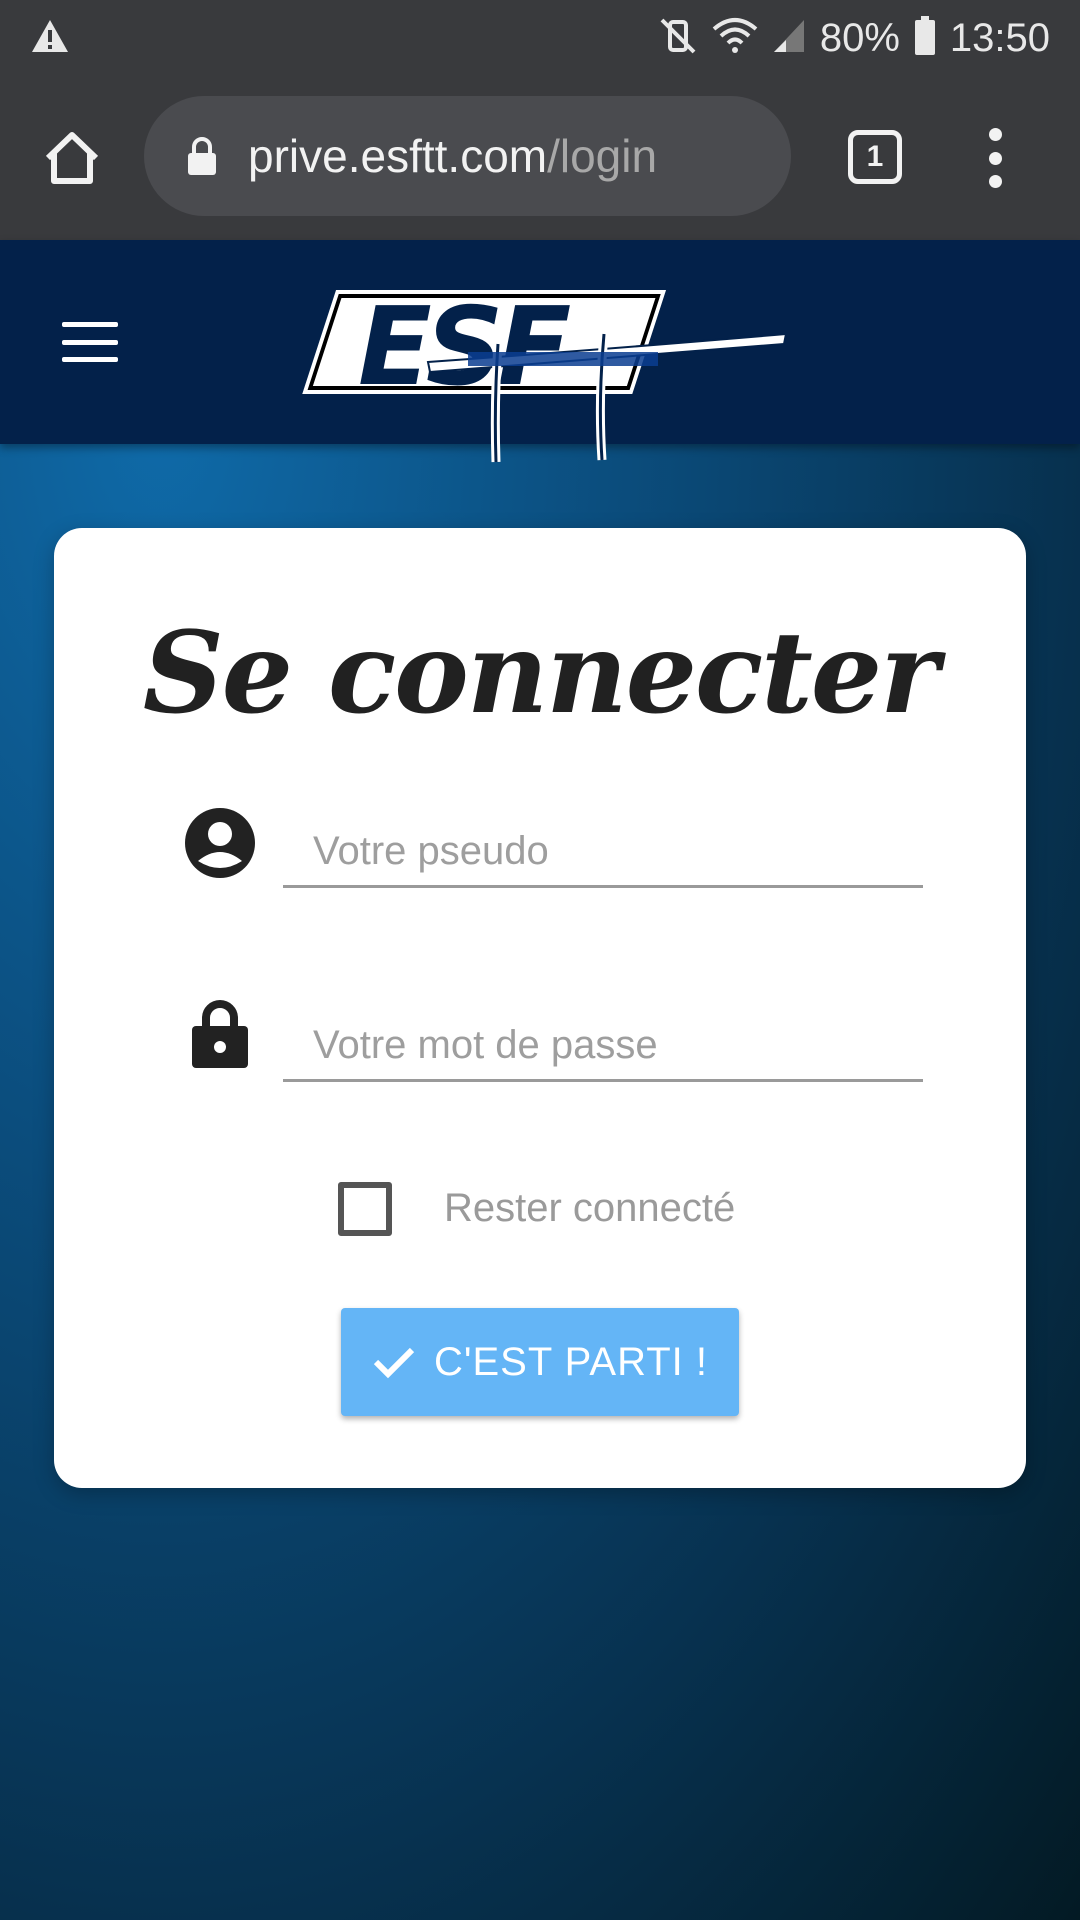 Image resolution: width=1080 pixels, height=1920 pixels. What do you see at coordinates (995, 158) in the screenshot?
I see `more-options-button` at bounding box center [995, 158].